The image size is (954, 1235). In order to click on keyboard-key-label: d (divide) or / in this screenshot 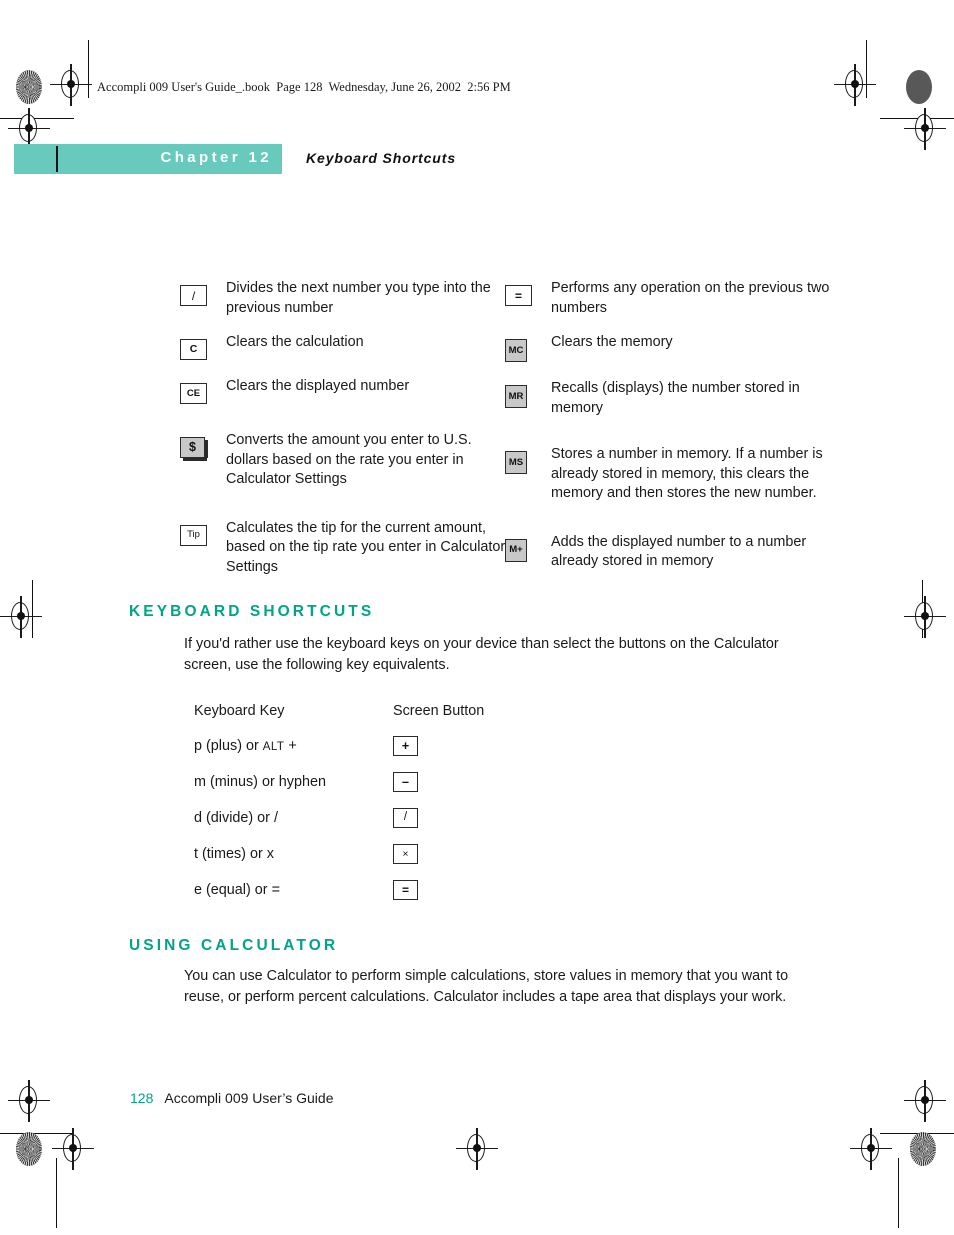, I will do `click(292, 818)`.